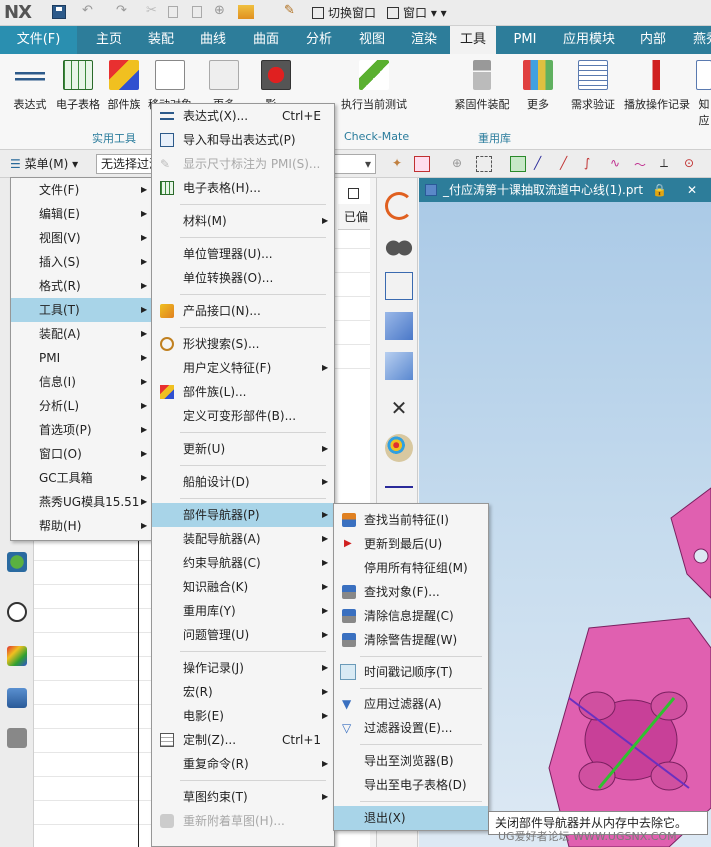 The image size is (711, 847). Describe the element at coordinates (81, 214) in the screenshot. I see `menu-item-edit: 编辑(E) ▶` at that location.